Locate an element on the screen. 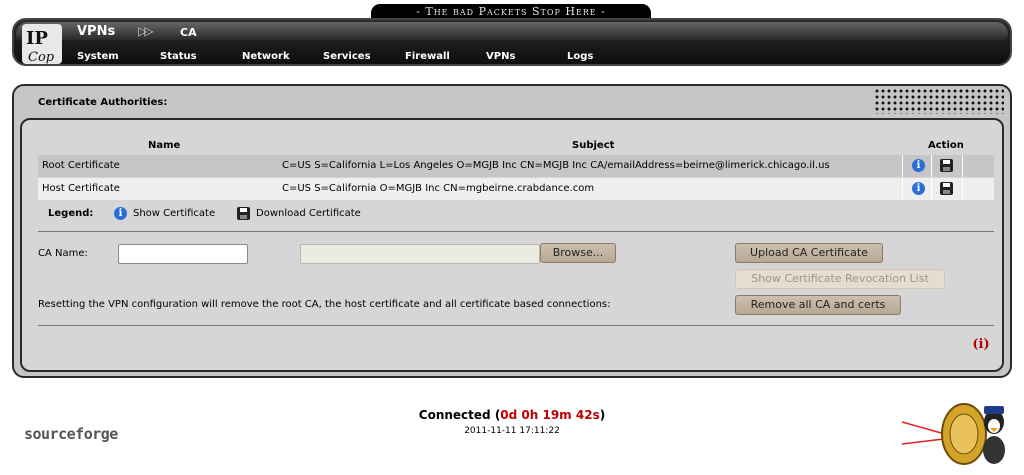 This screenshot has width=1024, height=475. status-suffix: ) is located at coordinates (602, 415).